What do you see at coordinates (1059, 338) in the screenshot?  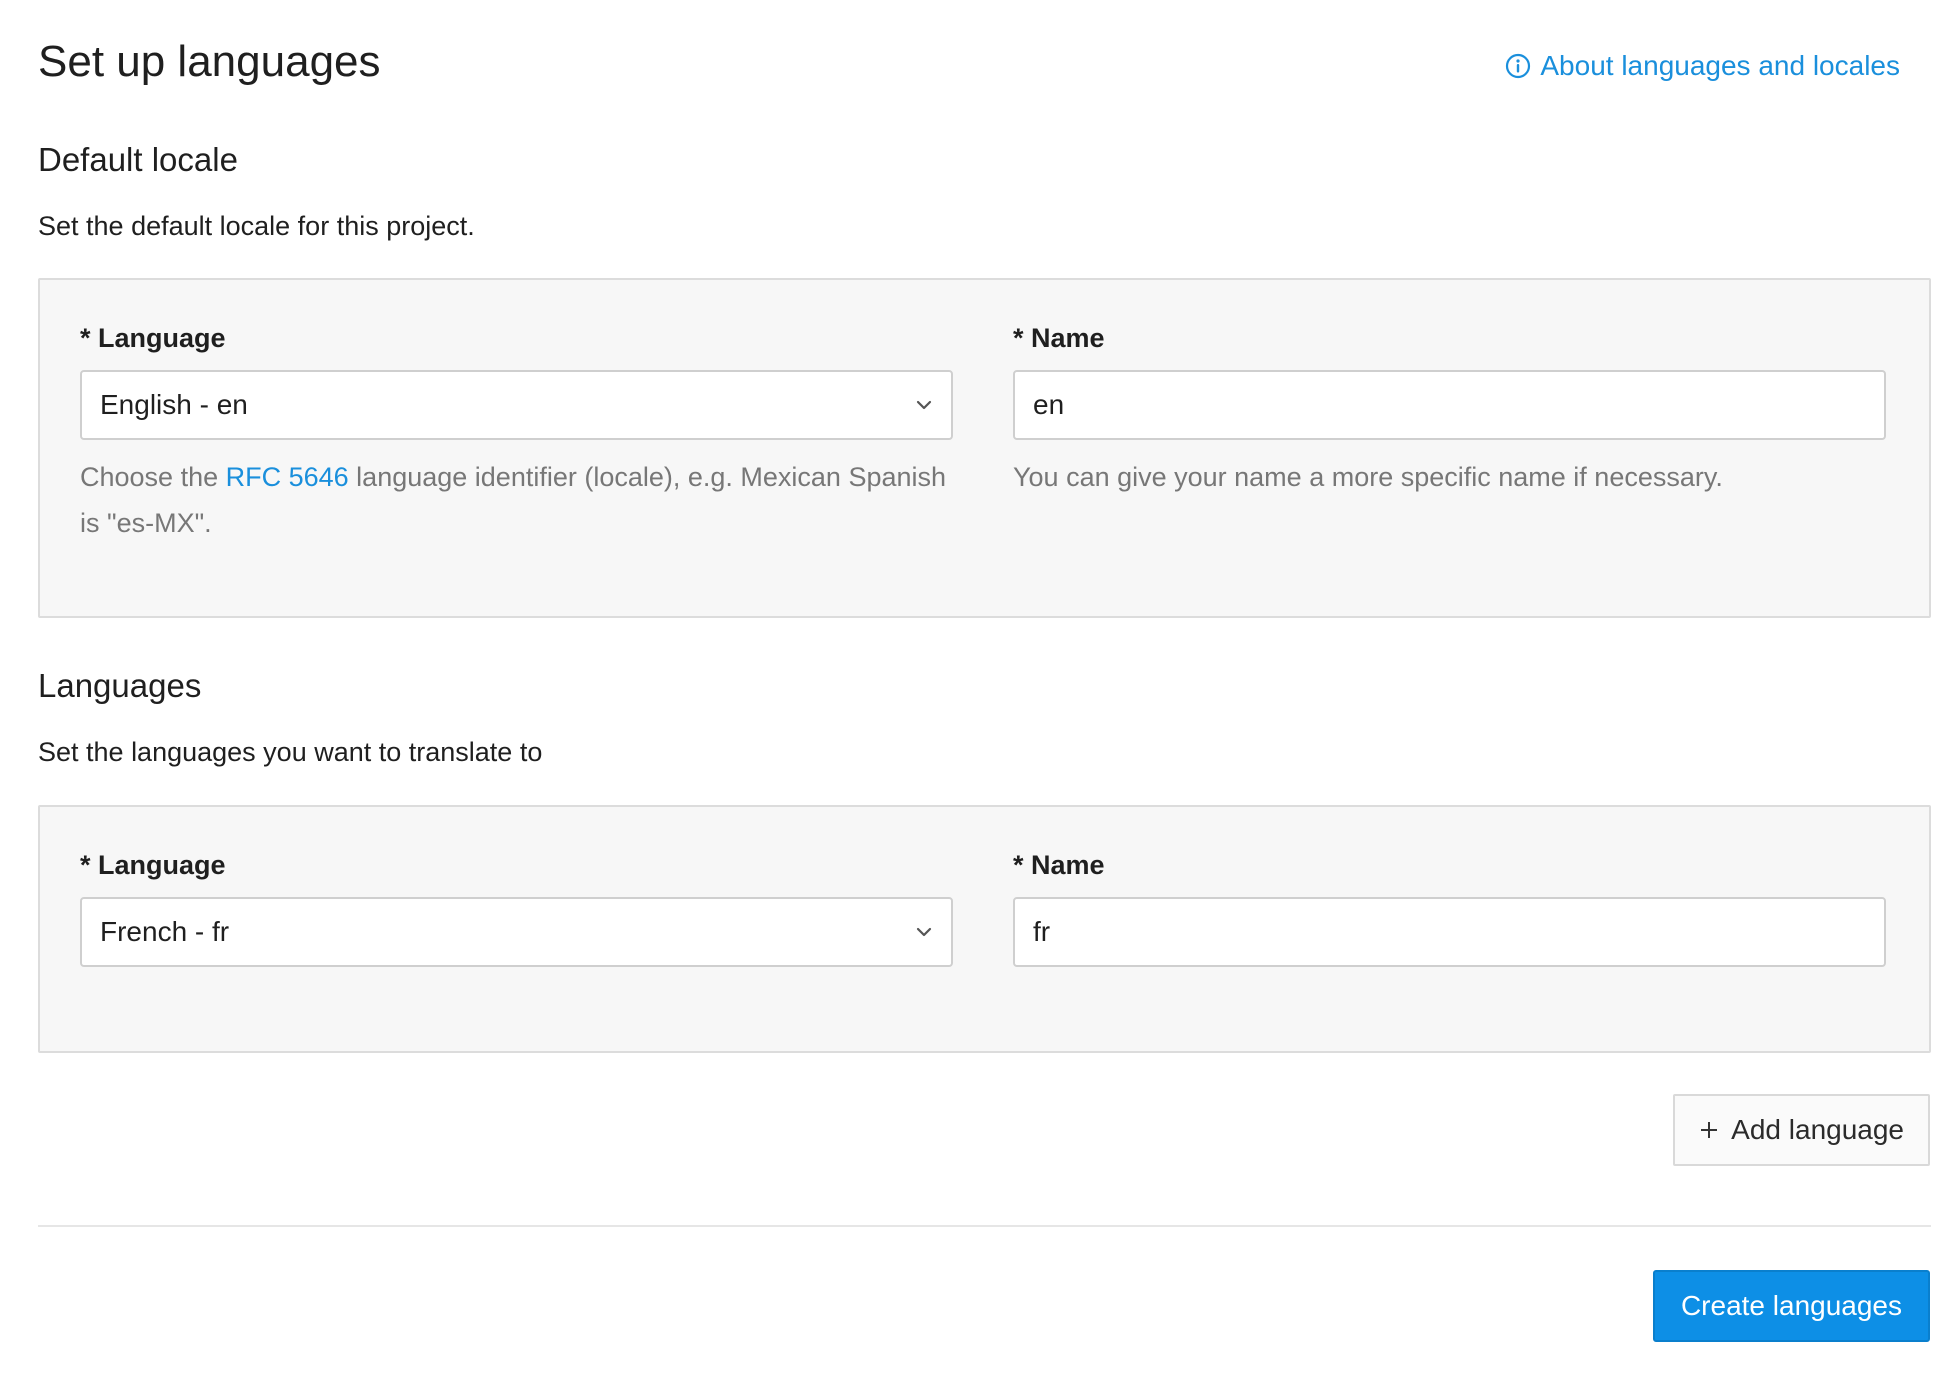 I see `default-name-label: * Name` at bounding box center [1059, 338].